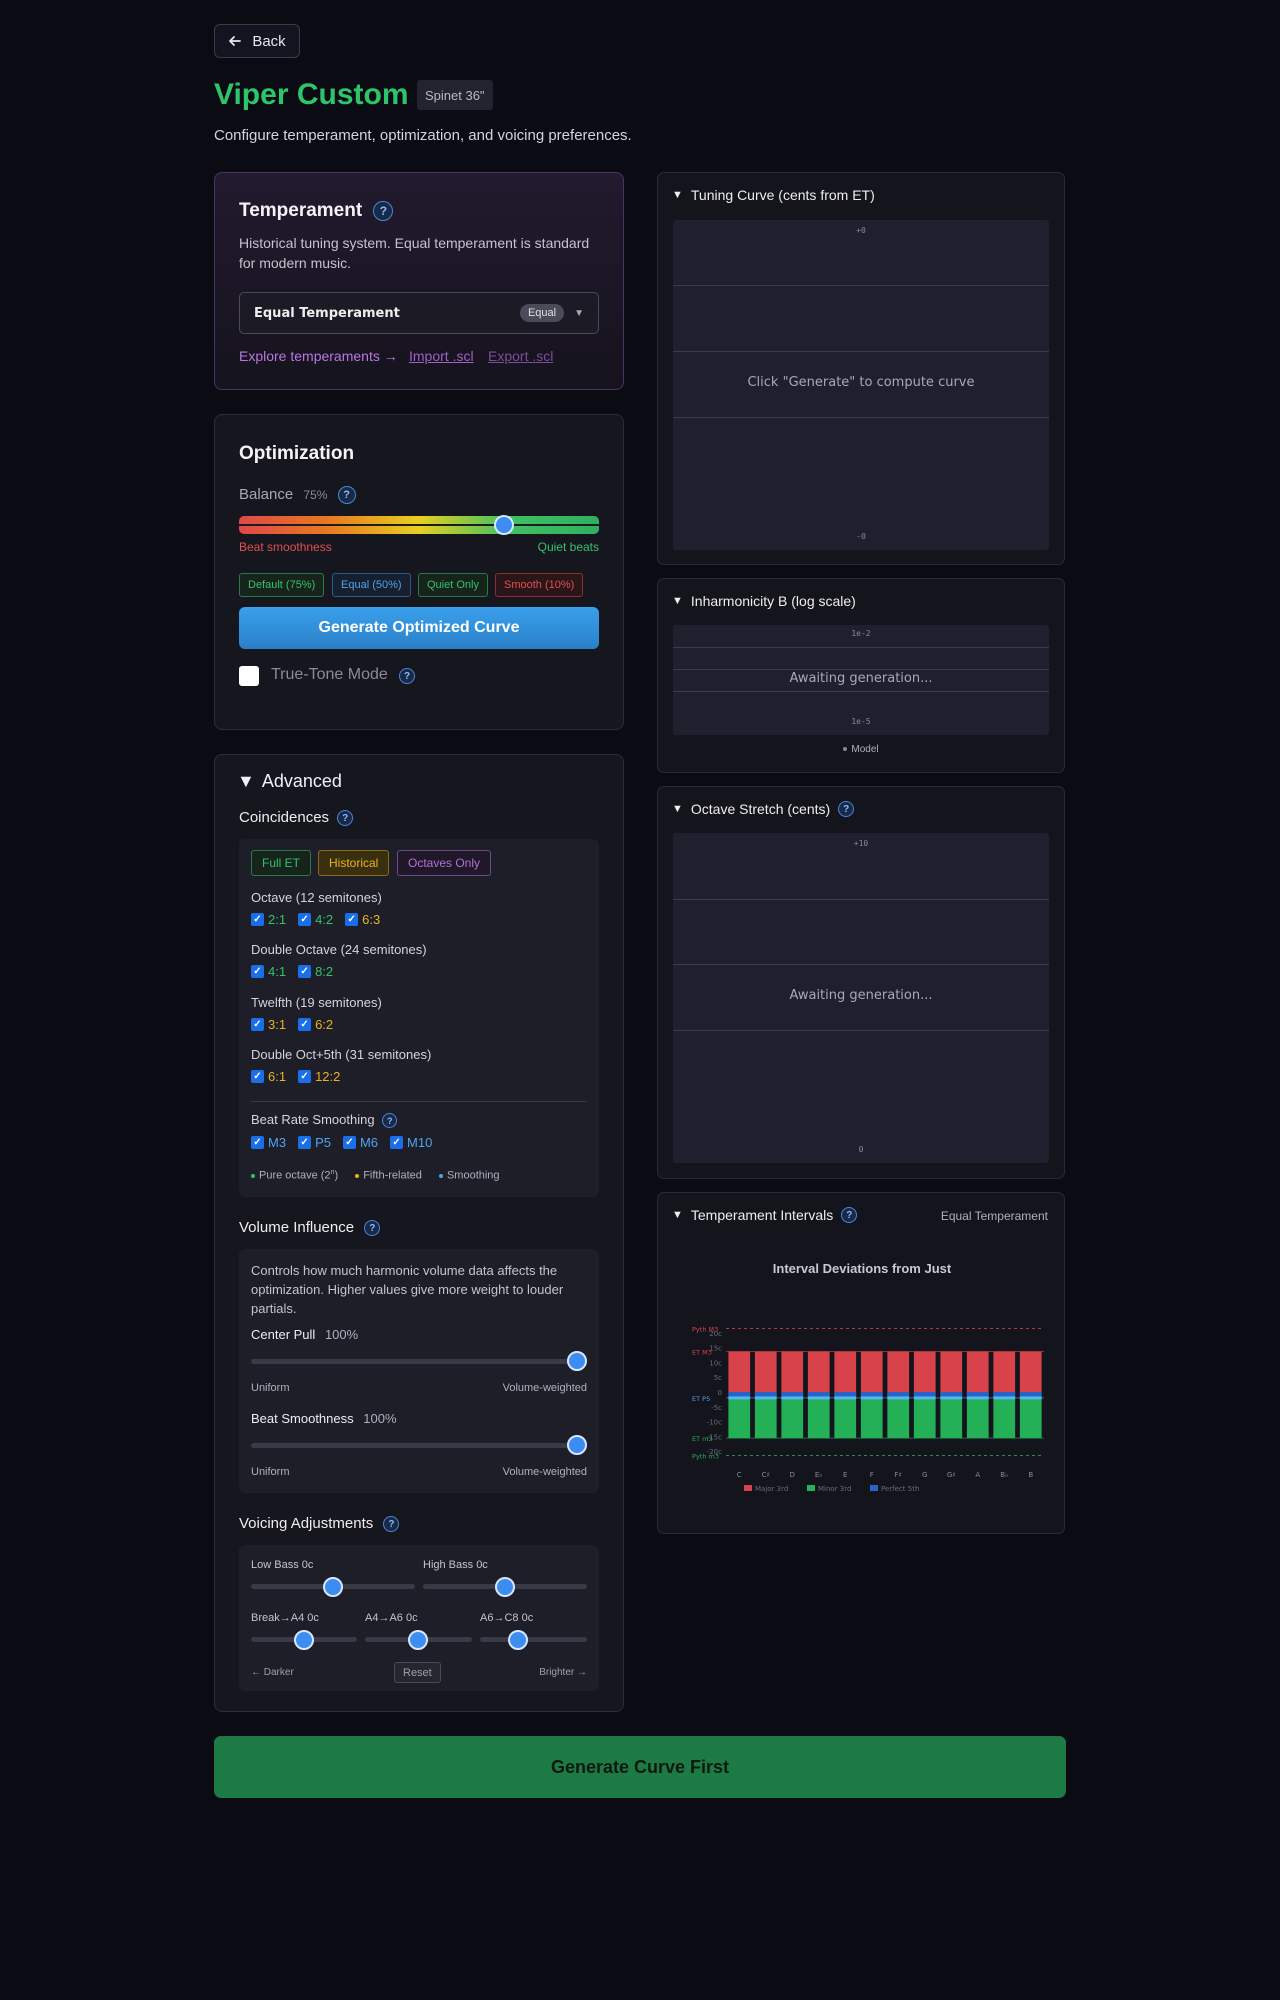 This screenshot has width=1280, height=2000. What do you see at coordinates (362, 919) in the screenshot?
I see `coincidence-checkbox: ✓ 6:3` at bounding box center [362, 919].